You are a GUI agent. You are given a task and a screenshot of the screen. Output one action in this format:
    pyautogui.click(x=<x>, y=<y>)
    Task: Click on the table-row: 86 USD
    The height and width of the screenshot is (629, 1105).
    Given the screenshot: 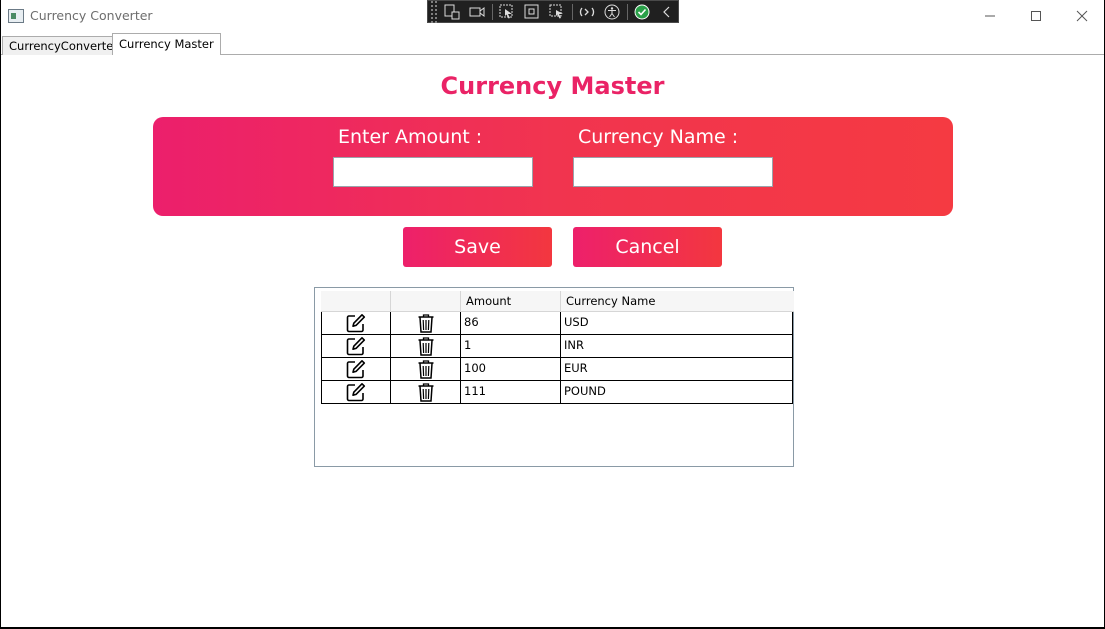 What is the action you would take?
    pyautogui.click(x=557, y=323)
    